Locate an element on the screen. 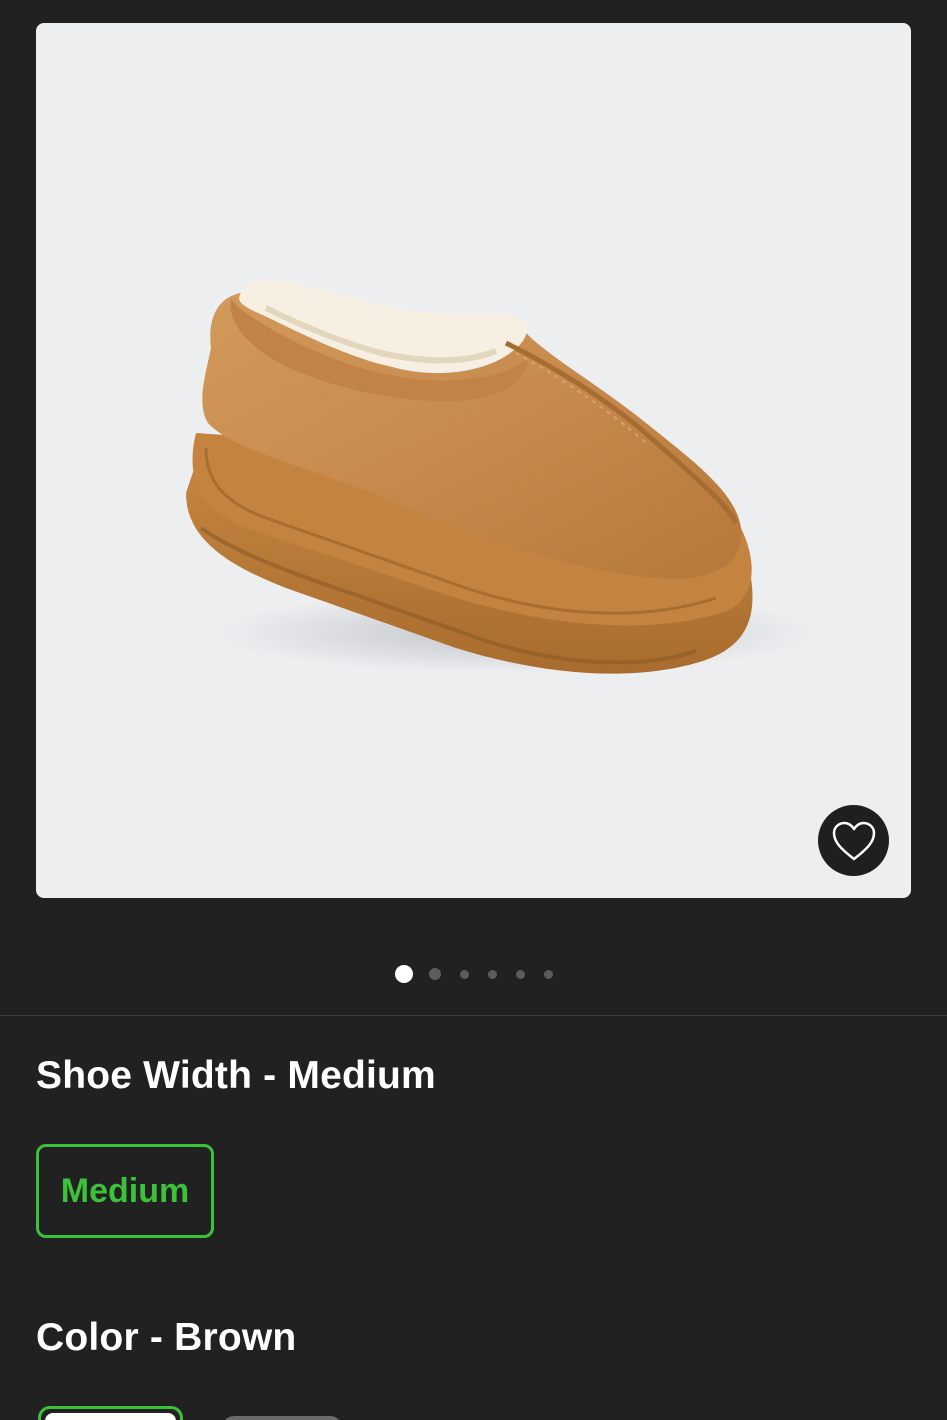 The height and width of the screenshot is (1420, 947). section-divider is located at coordinates (473, 1015).